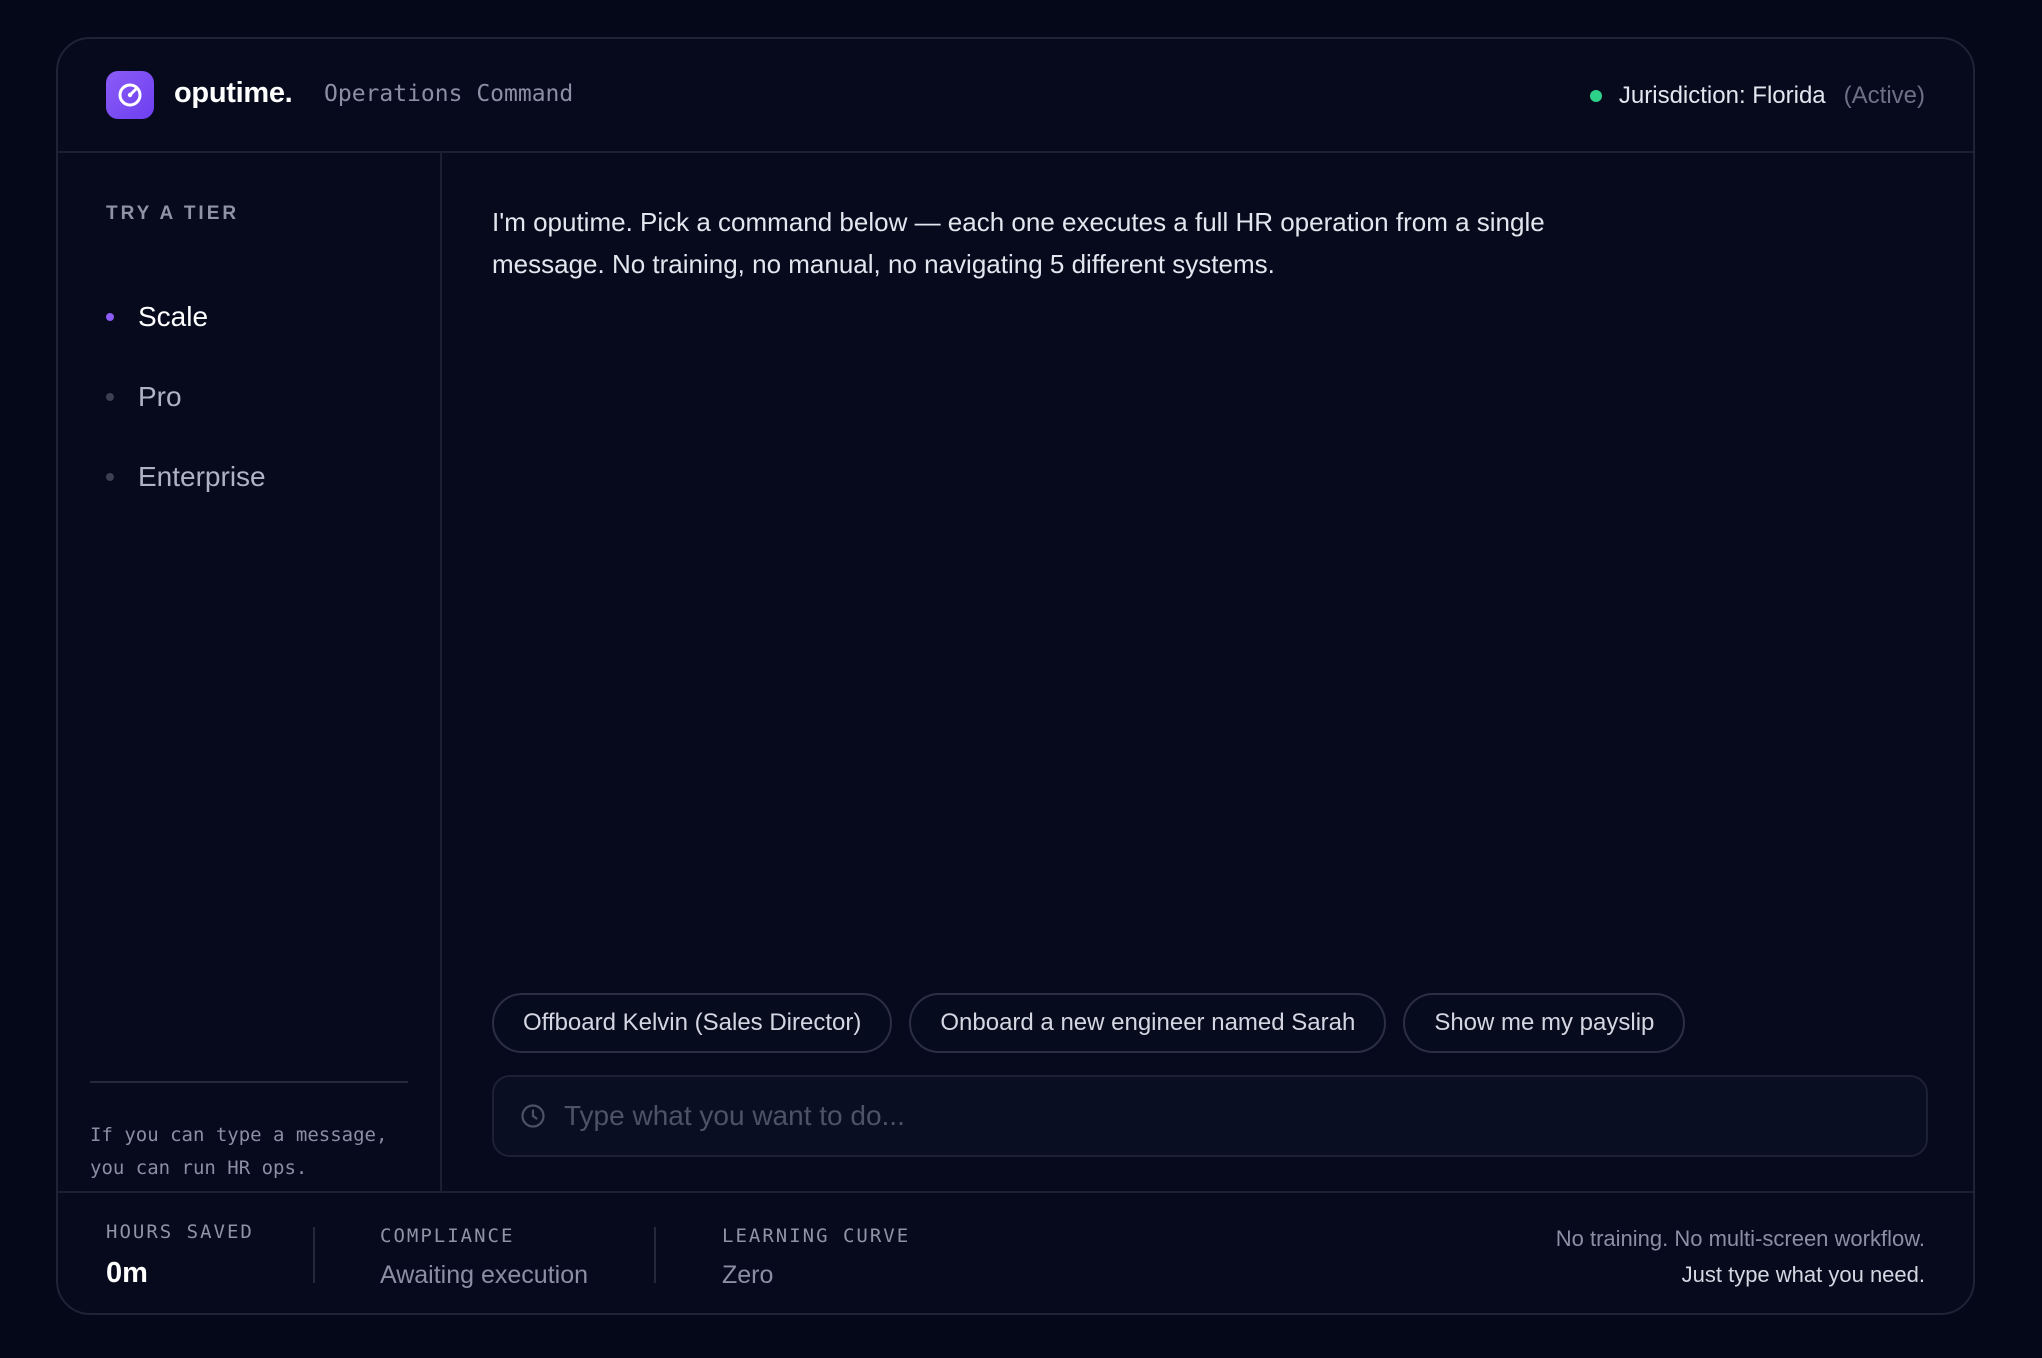 This screenshot has width=2042, height=1358. Describe the element at coordinates (1544, 1023) in the screenshot. I see `suggestion-payslip-button: Show me my payslip` at that location.